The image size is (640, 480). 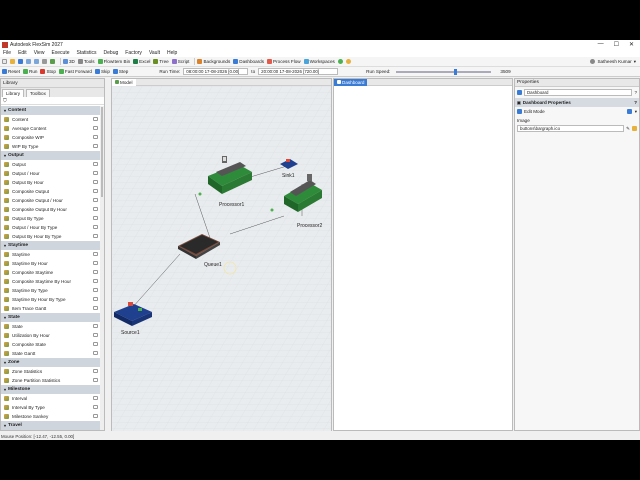 What do you see at coordinates (50, 182) in the screenshot?
I see `library-item: Output By Hour` at bounding box center [50, 182].